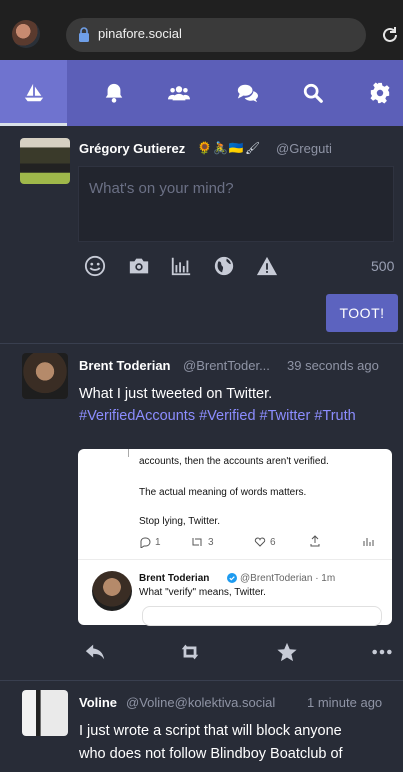 The height and width of the screenshot is (772, 403). I want to click on bell-icon, so click(113, 93).